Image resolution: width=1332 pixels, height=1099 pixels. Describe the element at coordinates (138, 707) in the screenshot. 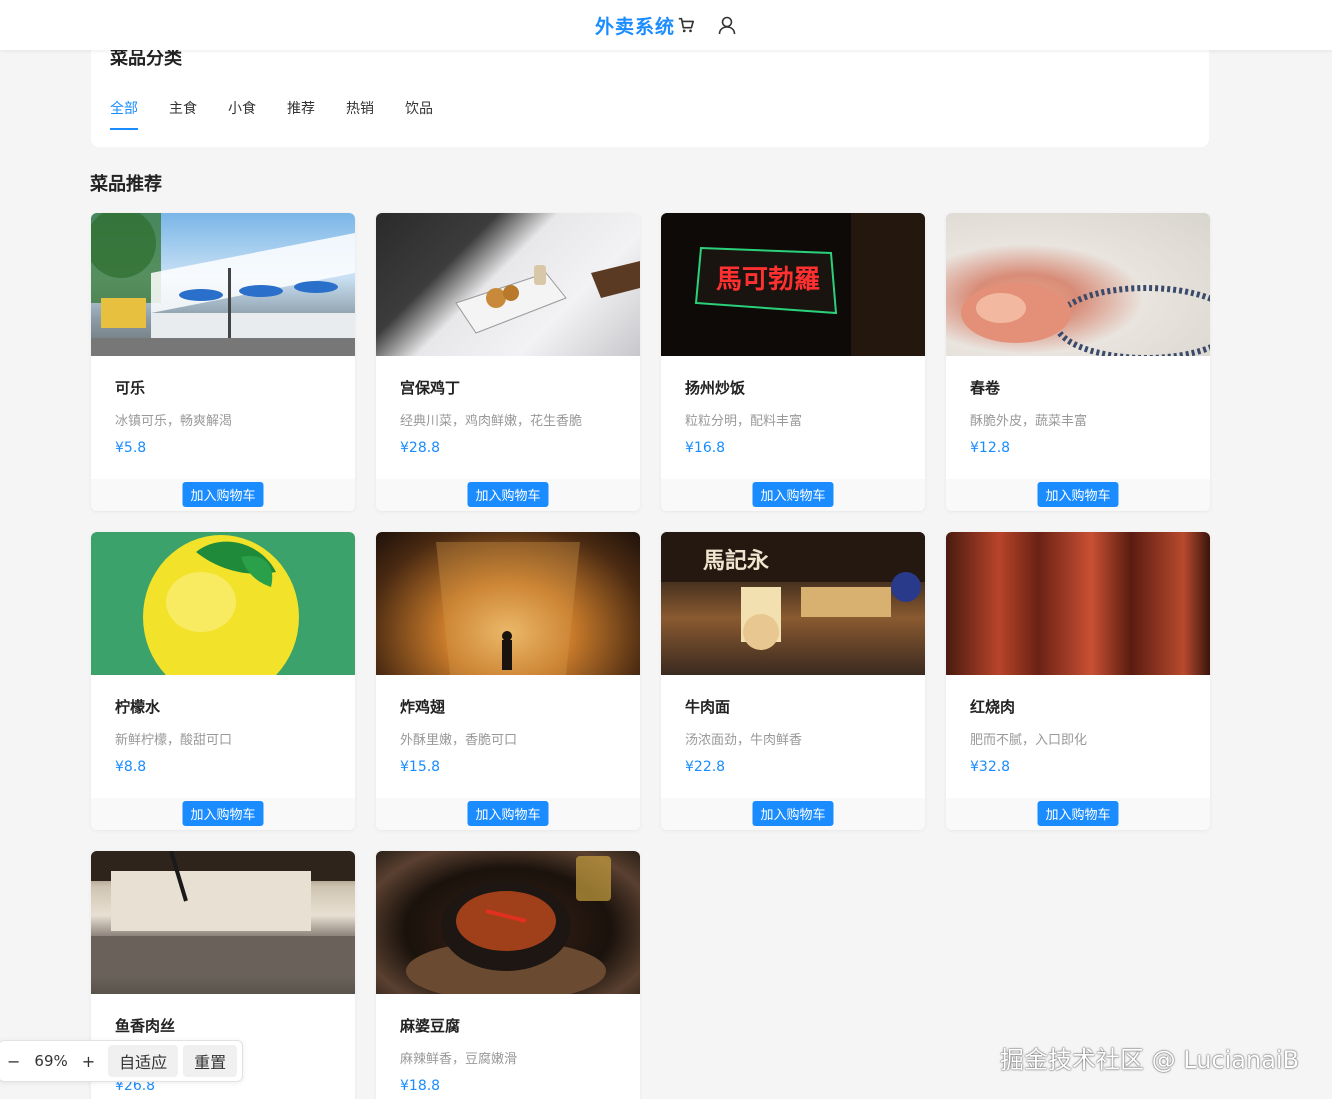

I see `dish-name: 柠檬水` at that location.